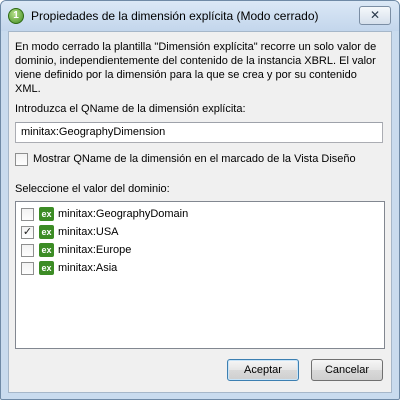  What do you see at coordinates (27, 232) in the screenshot?
I see `domain-item-checkbox: ✓` at bounding box center [27, 232].